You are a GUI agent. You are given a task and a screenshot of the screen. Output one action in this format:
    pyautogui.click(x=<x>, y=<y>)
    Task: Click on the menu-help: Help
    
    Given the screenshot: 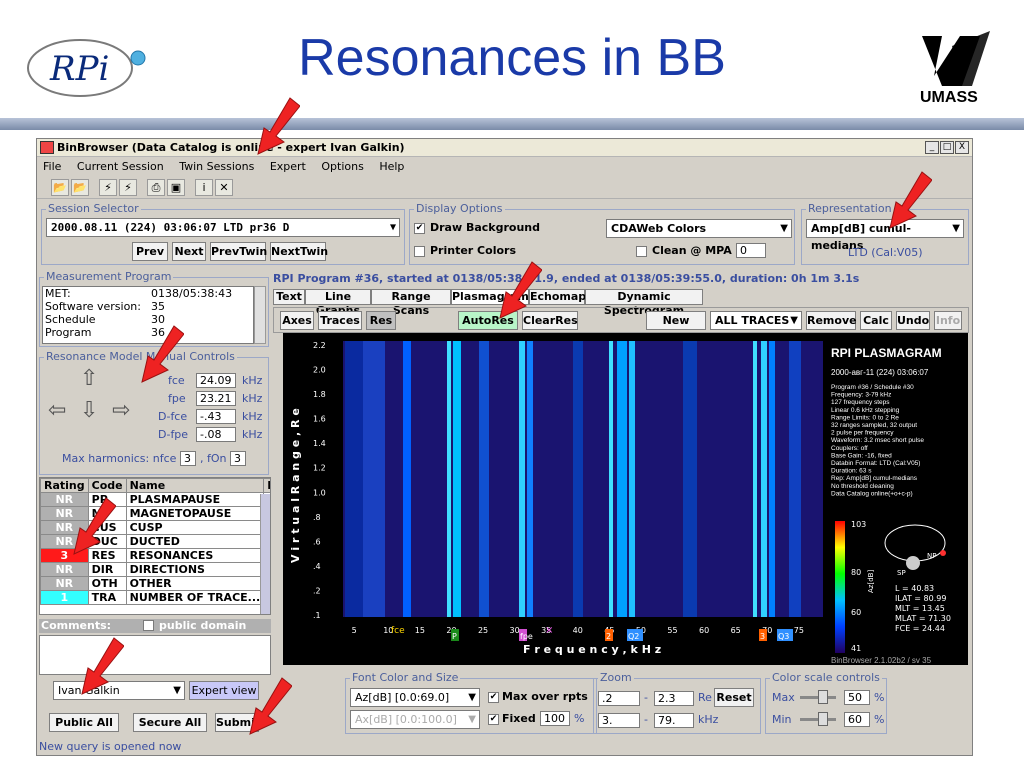 What is the action you would take?
    pyautogui.click(x=391, y=166)
    